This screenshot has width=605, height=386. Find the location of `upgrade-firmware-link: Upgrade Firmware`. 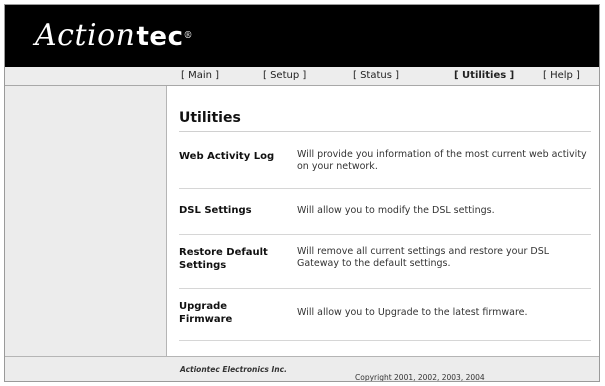

upgrade-firmware-link: Upgrade Firmware is located at coordinates (214, 313).